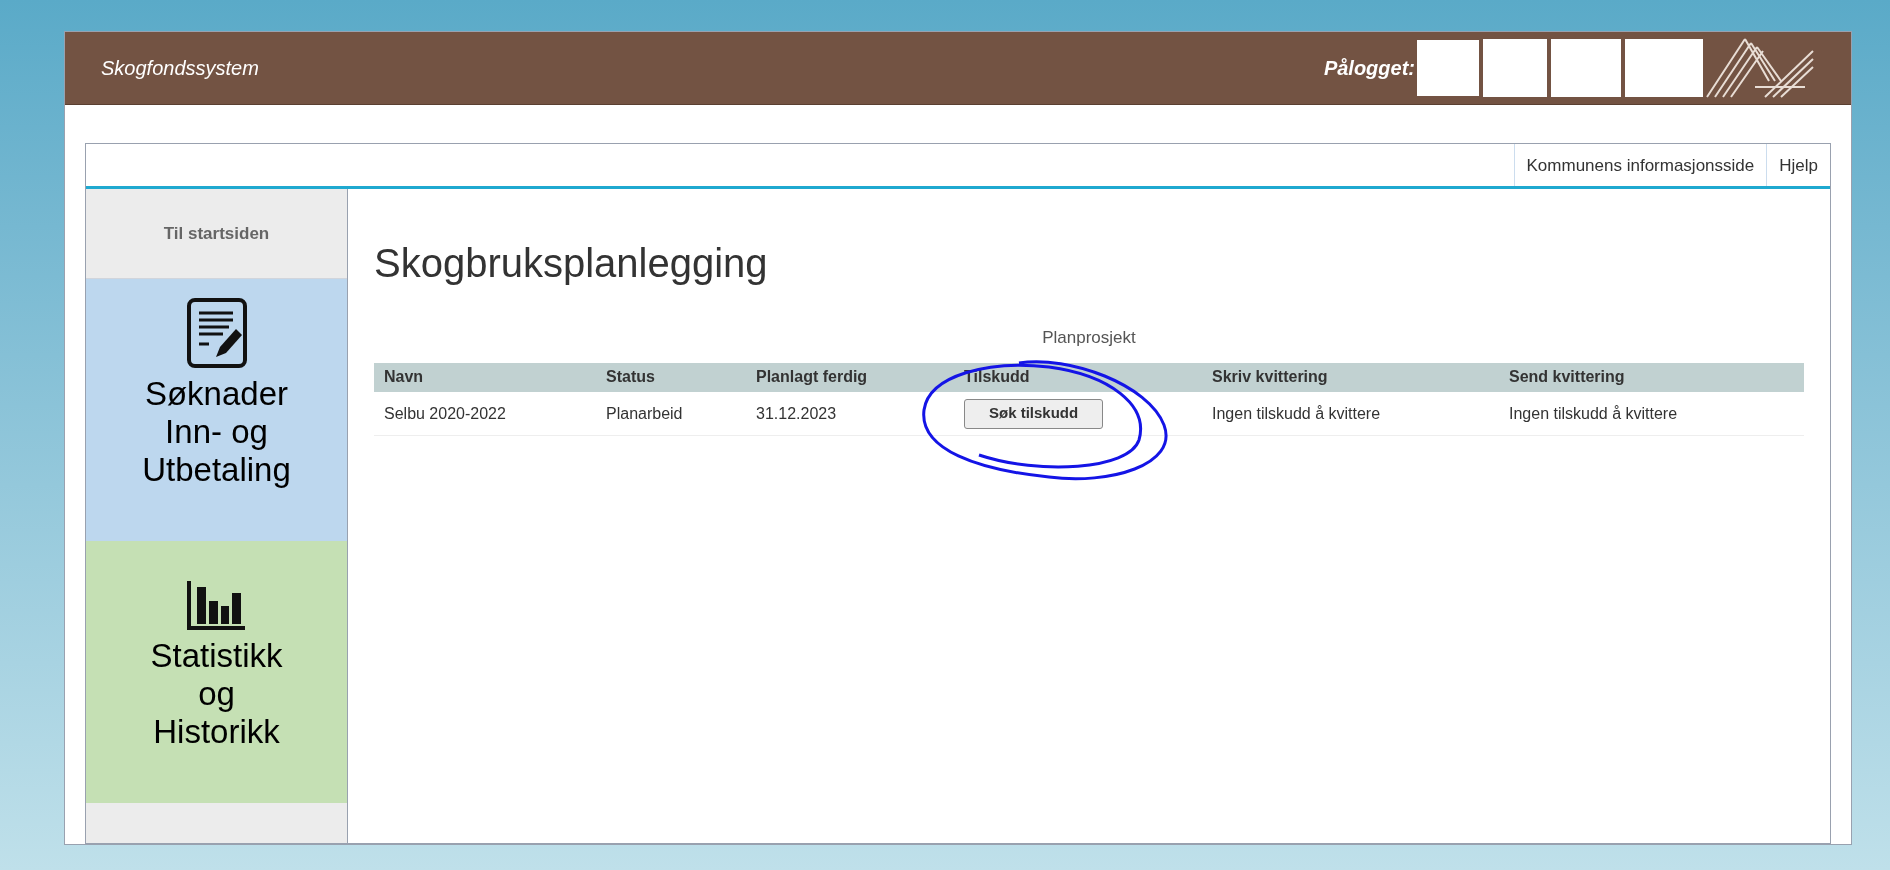 The height and width of the screenshot is (870, 1890). Describe the element at coordinates (850, 413) in the screenshot. I see `table-cell: 31.12.2023` at that location.